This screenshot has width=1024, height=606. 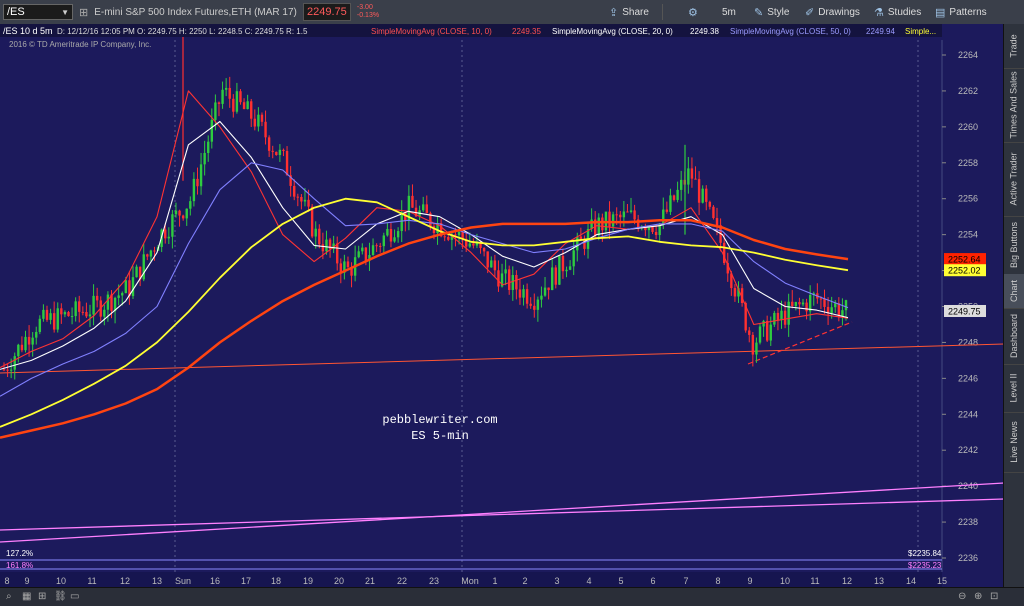 I want to click on link-icon: ⛓, so click(x=60, y=596).